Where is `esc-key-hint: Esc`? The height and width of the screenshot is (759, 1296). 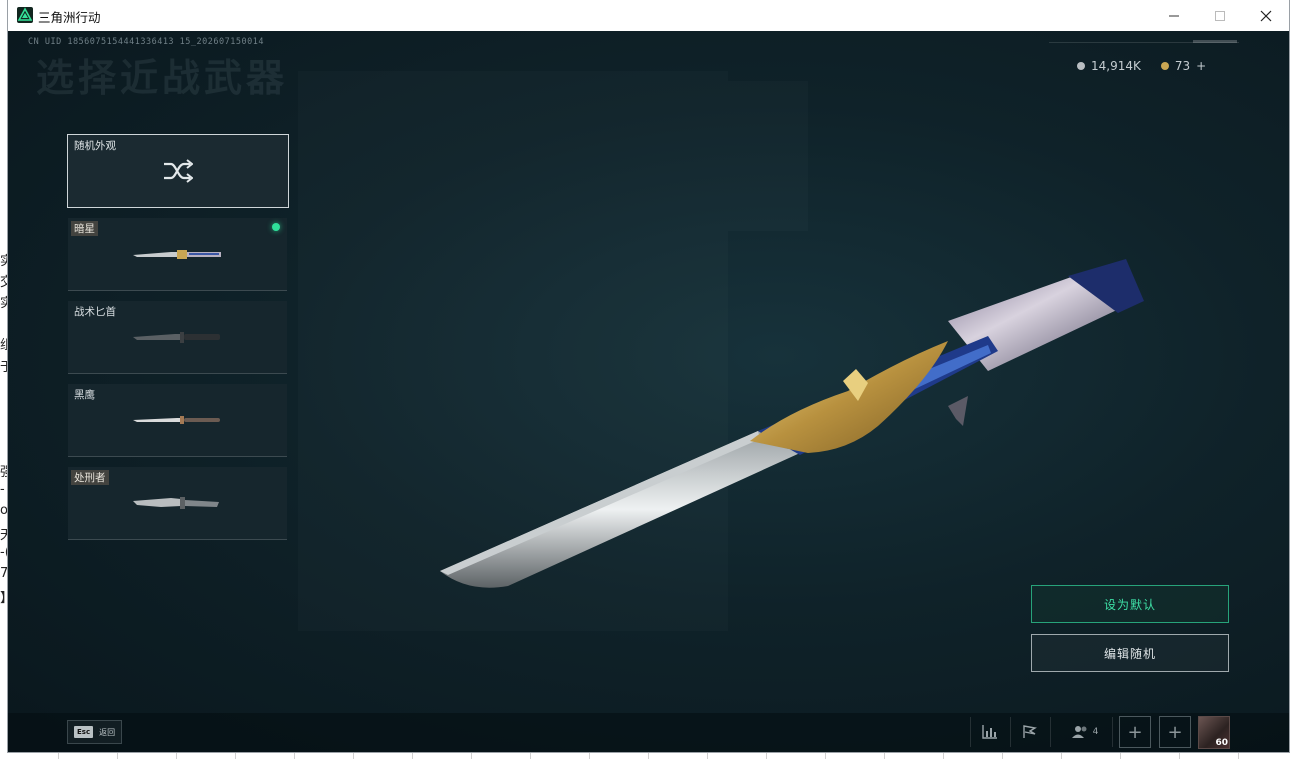
esc-key-hint: Esc is located at coordinates (84, 732).